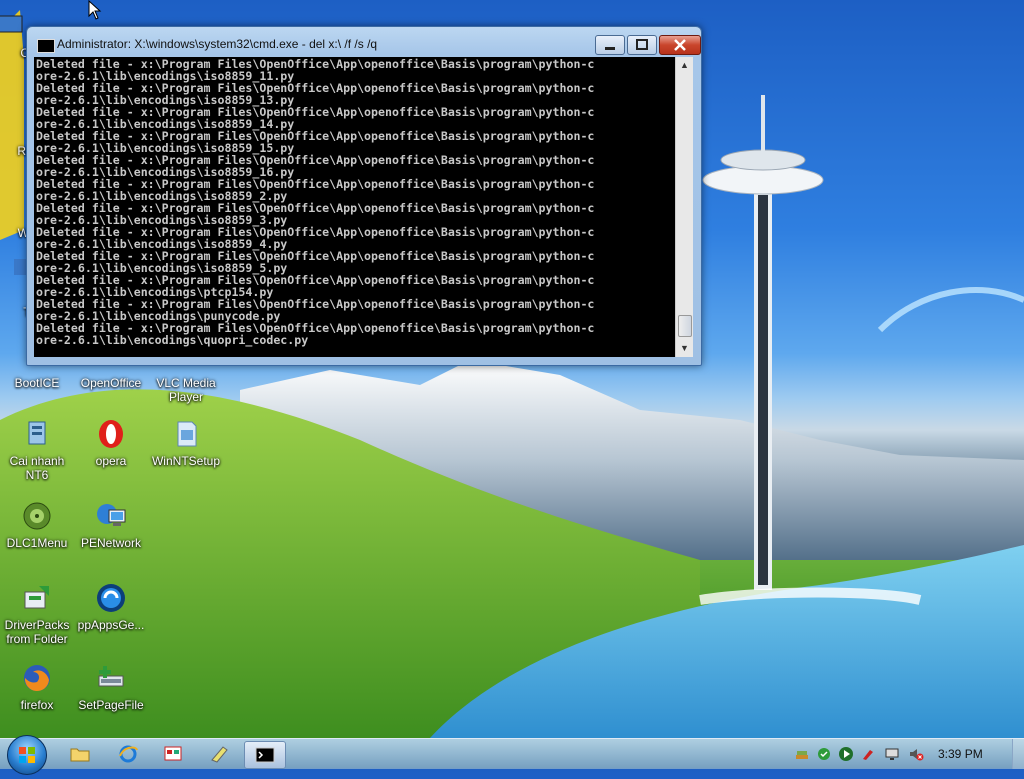 Image resolution: width=1024 pixels, height=779 pixels. I want to click on installer-icon, so click(37, 433).